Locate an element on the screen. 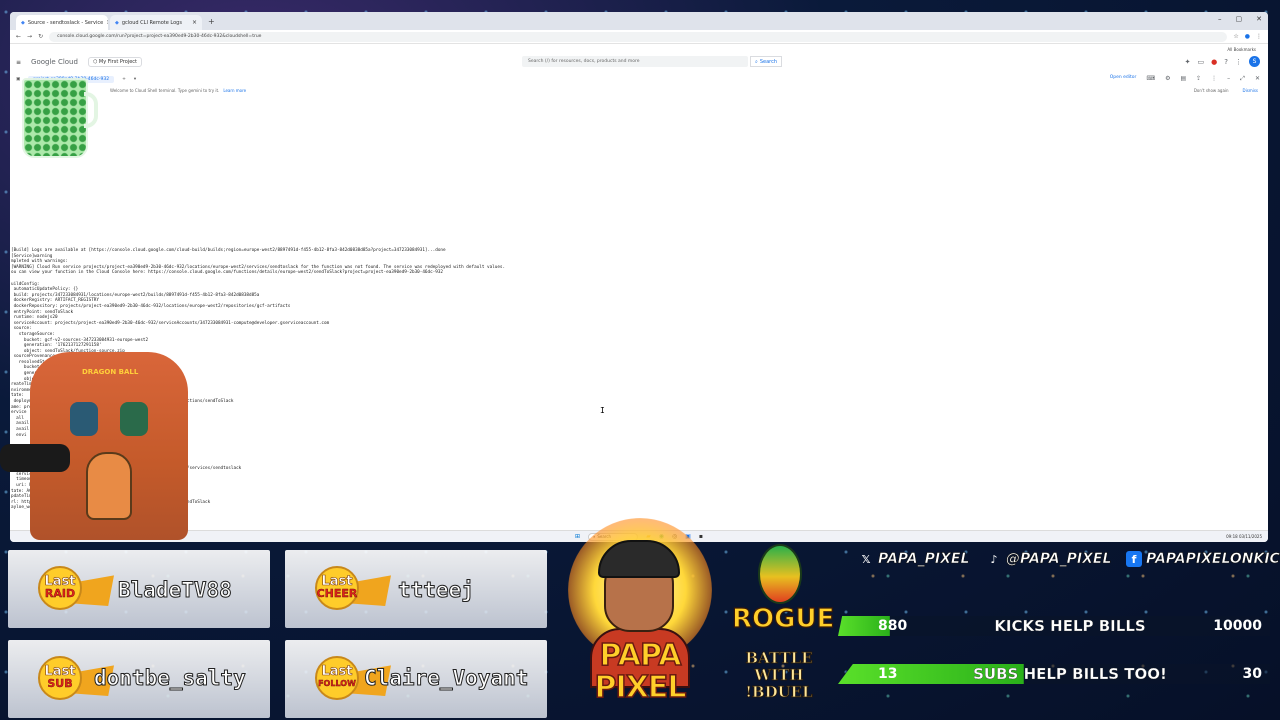  shamrock-mug is located at coordinates (55, 118).